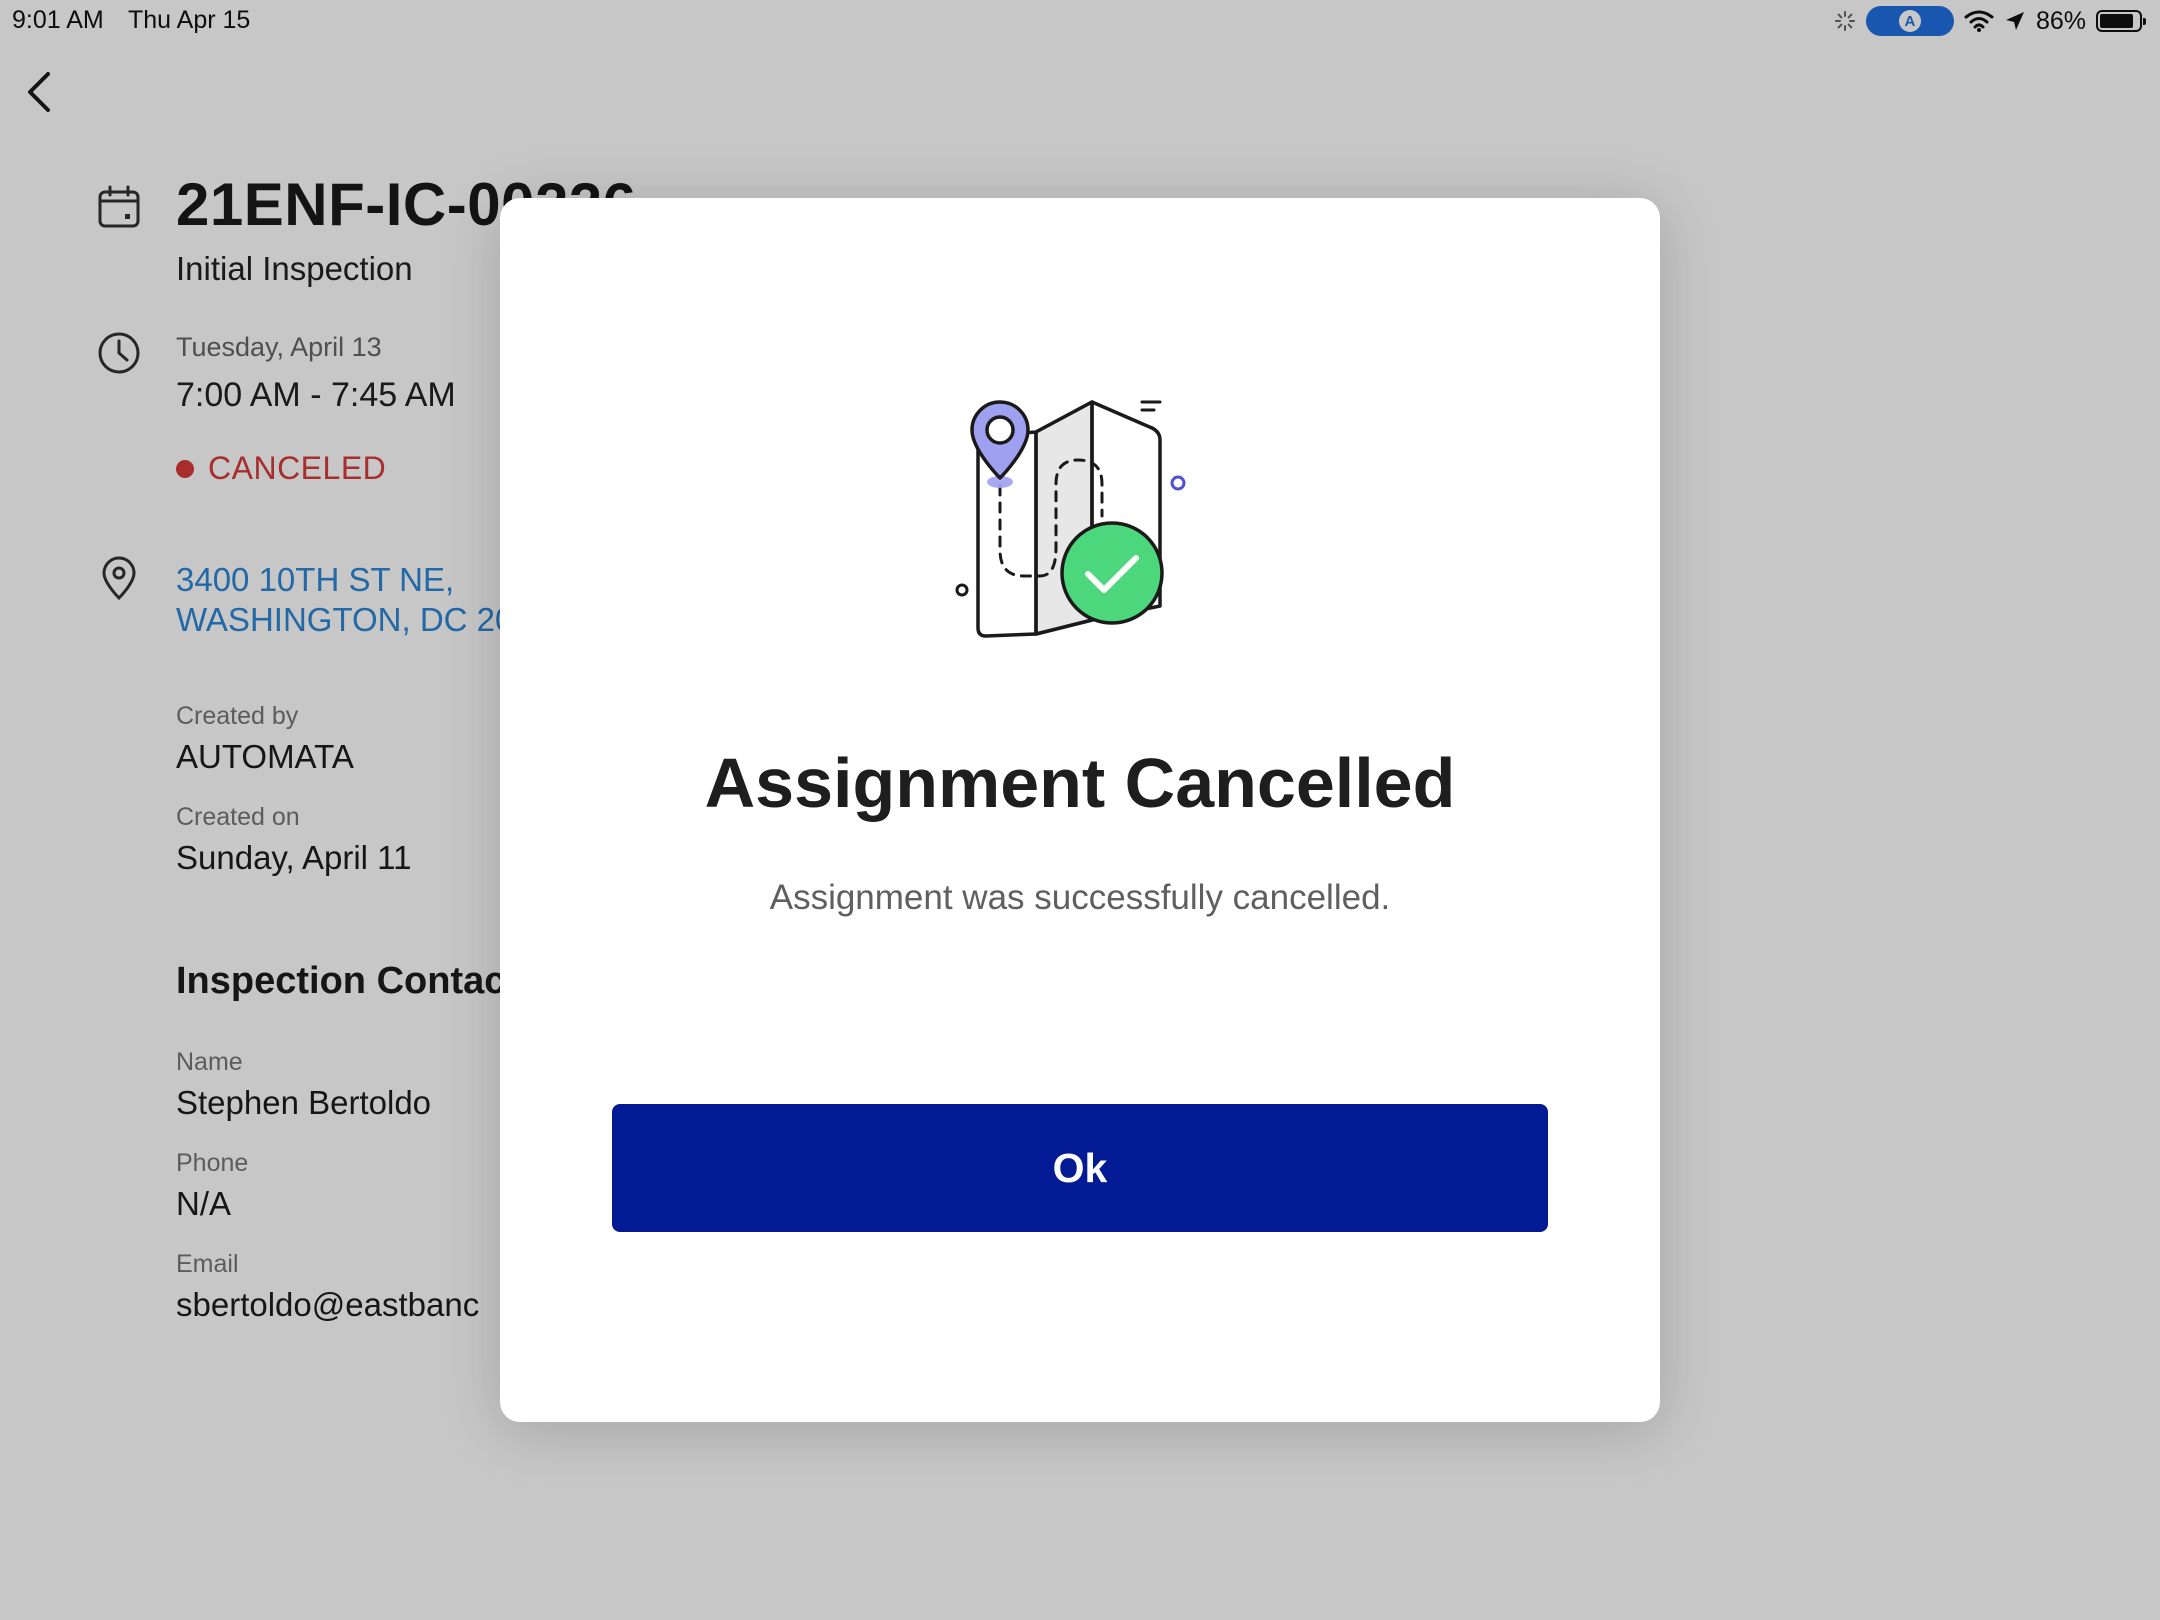 The height and width of the screenshot is (1620, 2160). Describe the element at coordinates (1080, 1168) in the screenshot. I see `ok-button: Ok` at that location.